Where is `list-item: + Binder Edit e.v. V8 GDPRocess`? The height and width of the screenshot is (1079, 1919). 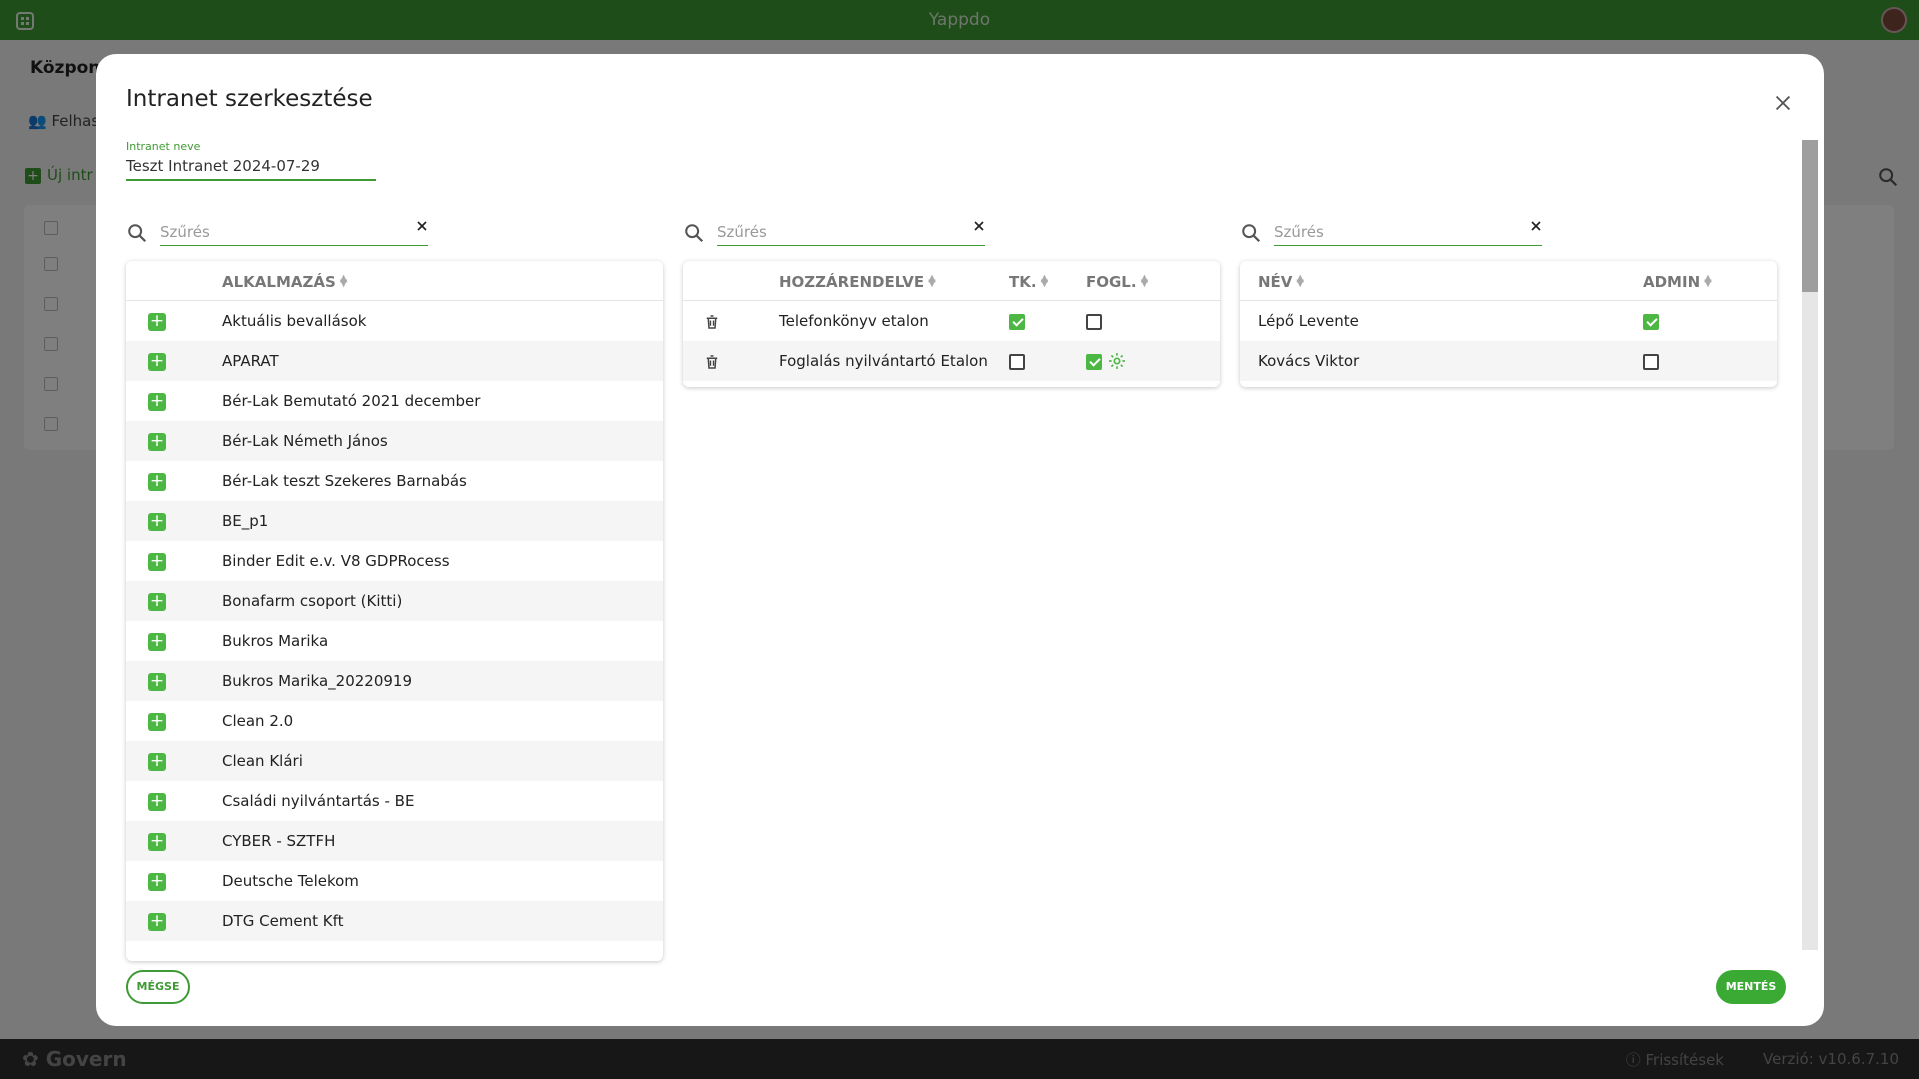
list-item: + Binder Edit e.v. V8 GDPRocess is located at coordinates (394, 561).